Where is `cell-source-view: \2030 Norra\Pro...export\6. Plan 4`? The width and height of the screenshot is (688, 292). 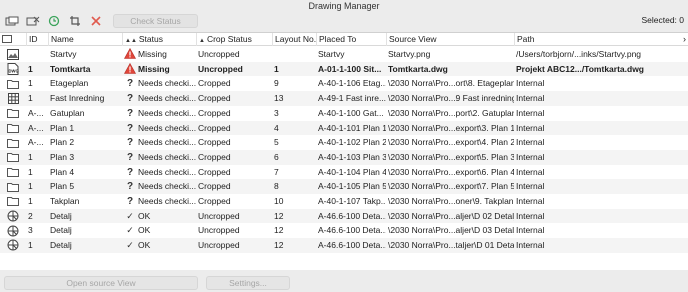
cell-source-view: \2030 Norra\Pro...export\6. Plan 4 is located at coordinates (451, 171).